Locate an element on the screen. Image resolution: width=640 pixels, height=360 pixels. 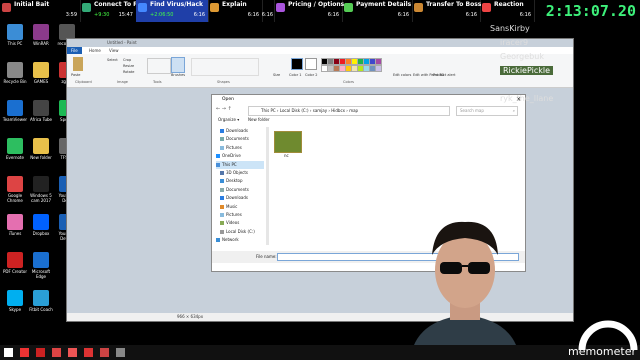
crop-button: Crop is located at coordinates (127, 60).